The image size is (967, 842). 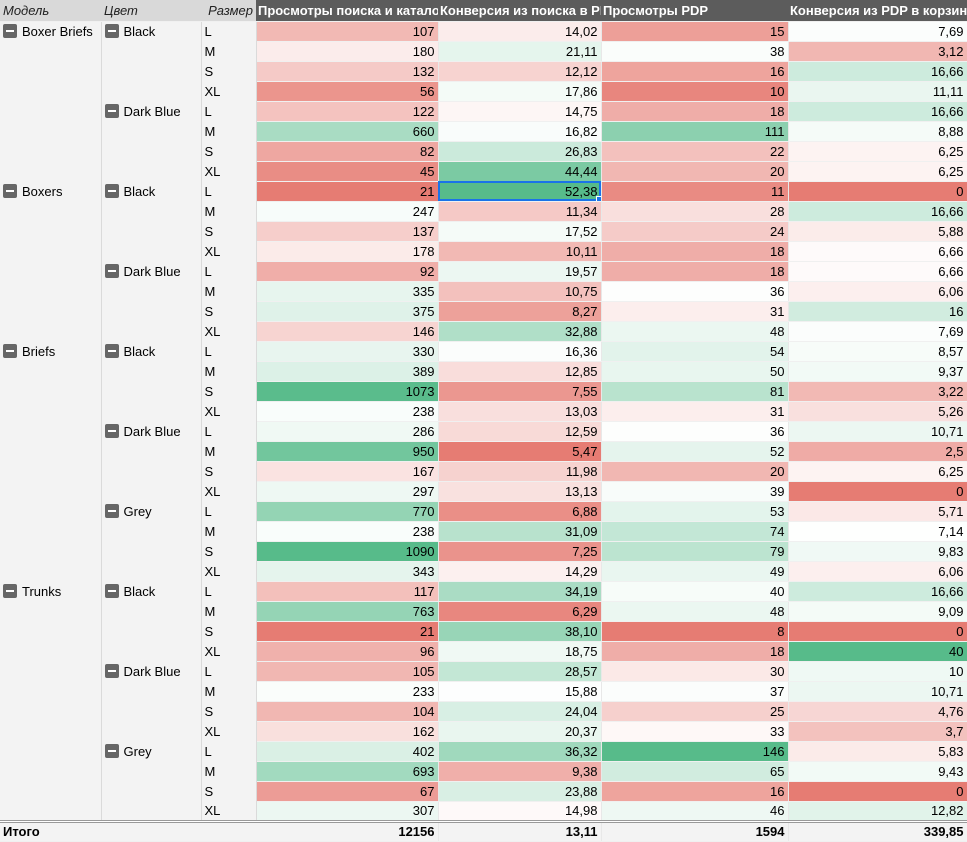 I want to click on header-pdp-views: Просмотры PDP, so click(x=694, y=11).